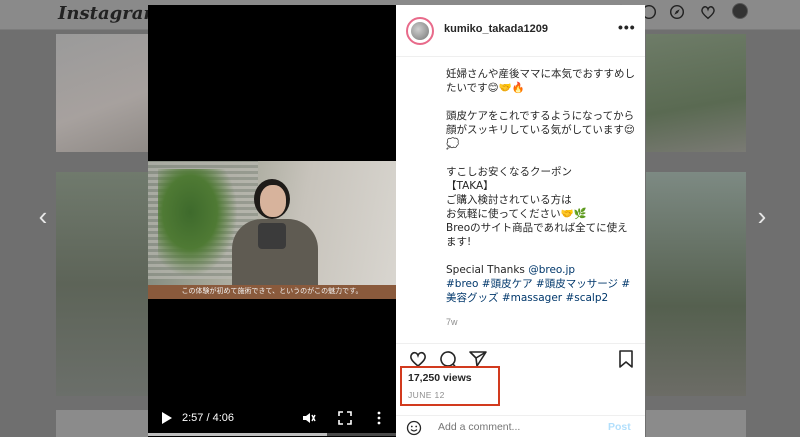  What do you see at coordinates (513, 427) in the screenshot?
I see `comment-input` at bounding box center [513, 427].